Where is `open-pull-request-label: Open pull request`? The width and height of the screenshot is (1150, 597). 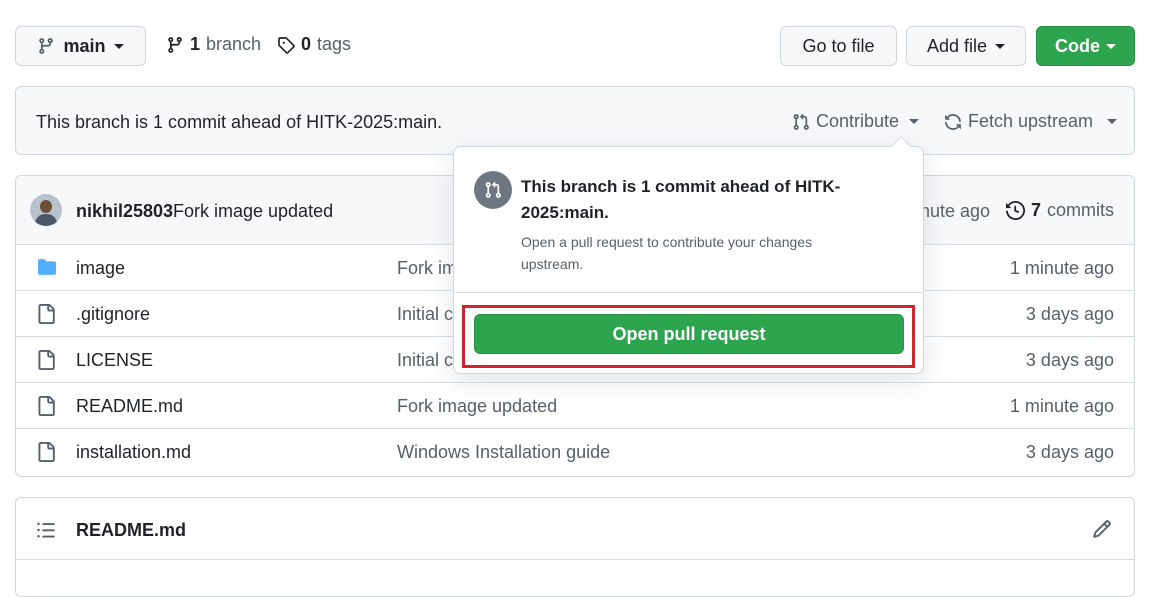
open-pull-request-label: Open pull request is located at coordinates (689, 333).